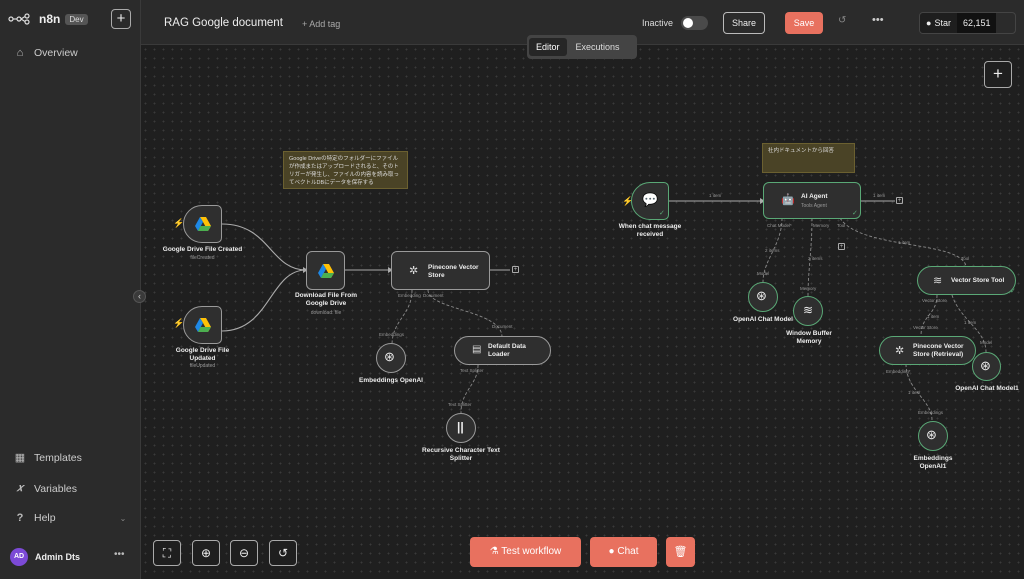  Describe the element at coordinates (978, 280) in the screenshot. I see `node-label: Vector Store Tool` at that location.